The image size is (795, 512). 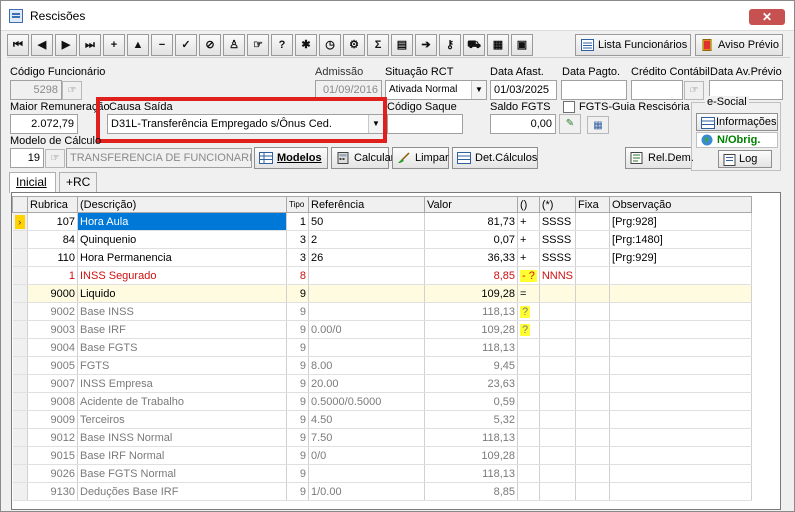 What do you see at coordinates (382, 347) in the screenshot?
I see `table-row: 9004 Base FGTS 9 118,13` at bounding box center [382, 347].